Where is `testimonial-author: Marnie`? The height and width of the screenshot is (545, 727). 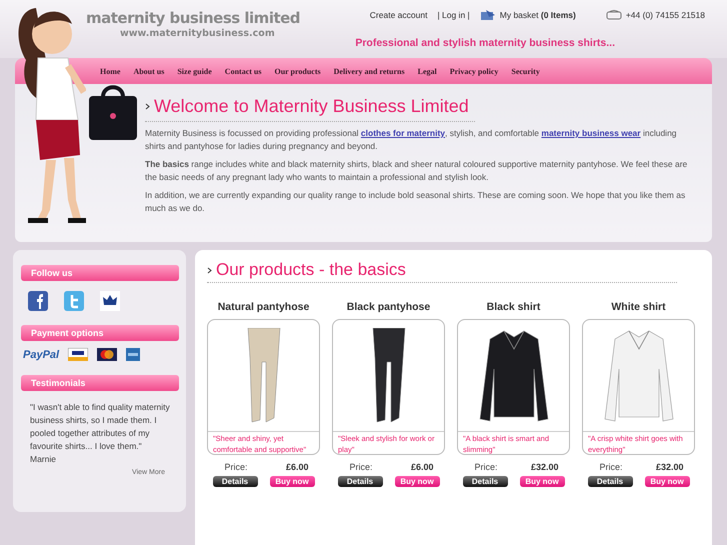 testimonial-author: Marnie is located at coordinates (43, 459).